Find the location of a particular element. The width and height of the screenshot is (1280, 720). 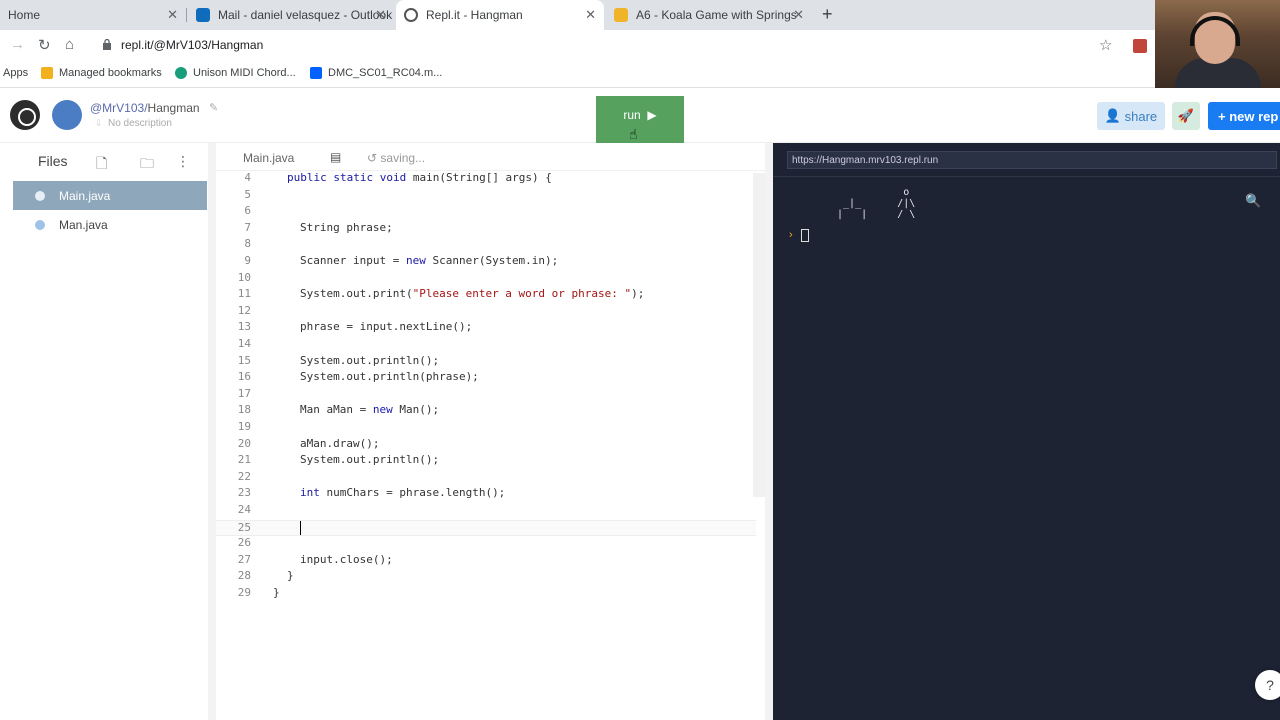

tab-home: Home ✕ is located at coordinates (93, 15).